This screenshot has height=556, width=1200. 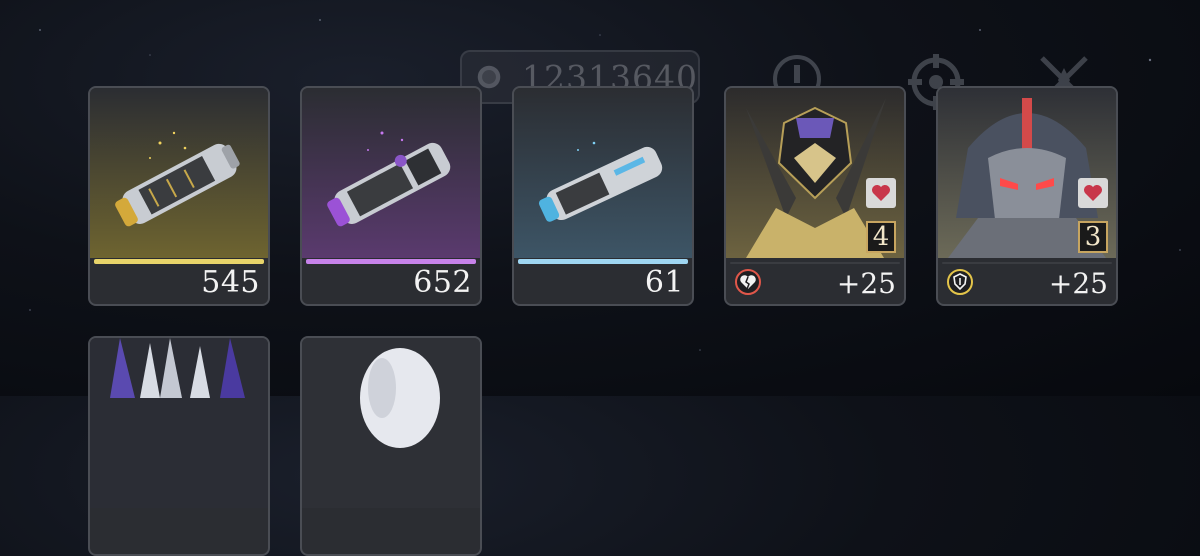 What do you see at coordinates (179, 173) in the screenshot?
I see `gold-capsule-icon` at bounding box center [179, 173].